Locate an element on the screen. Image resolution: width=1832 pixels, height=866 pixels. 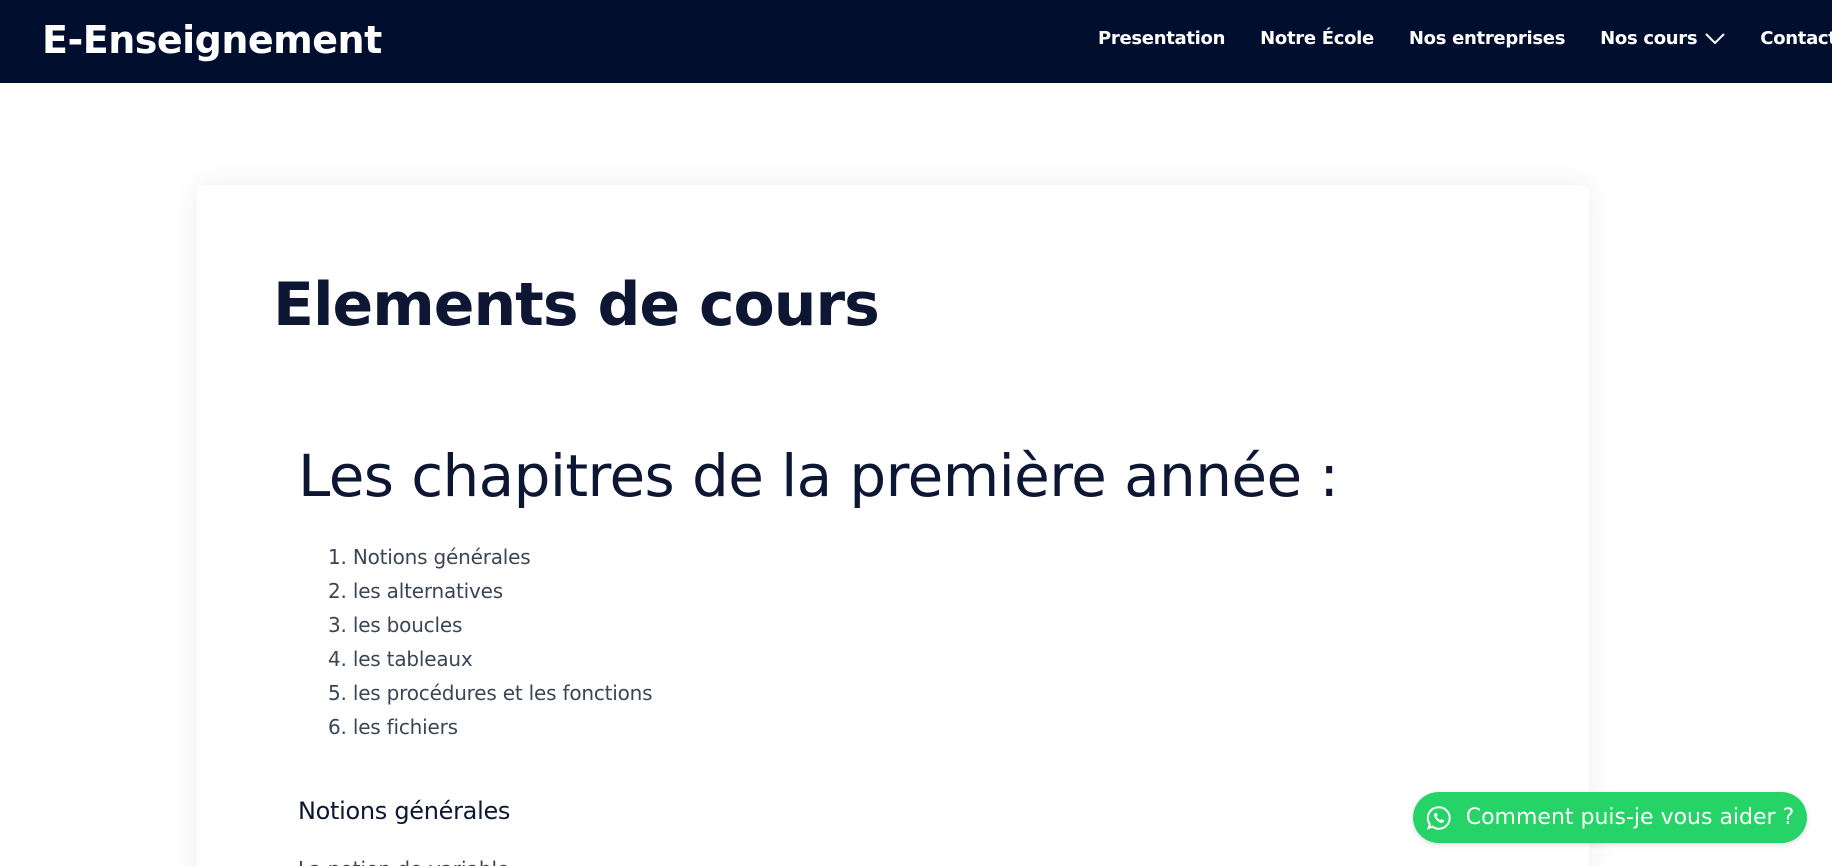
nav-link-notre-ecole: Notre École is located at coordinates (1317, 38).